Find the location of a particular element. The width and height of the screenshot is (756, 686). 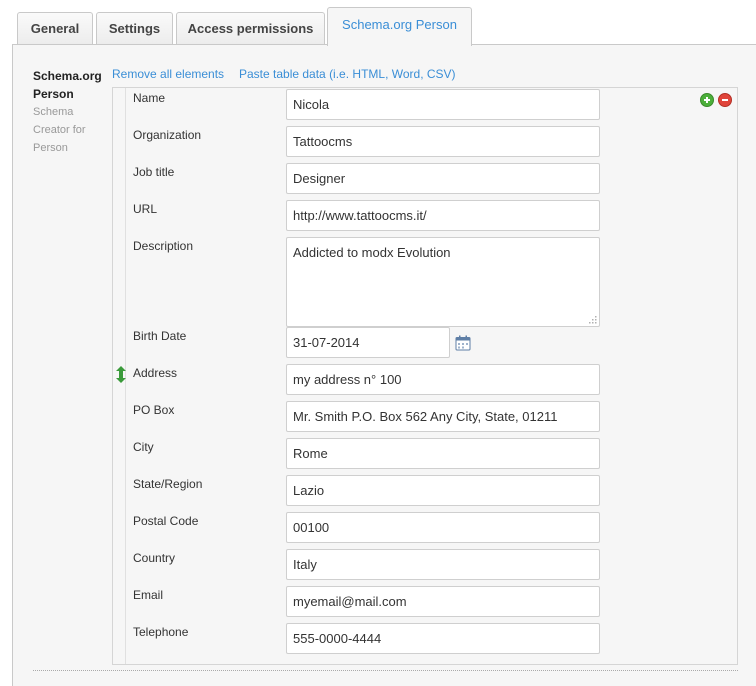

birth-date-field: 31-07-2014 is located at coordinates (368, 342).